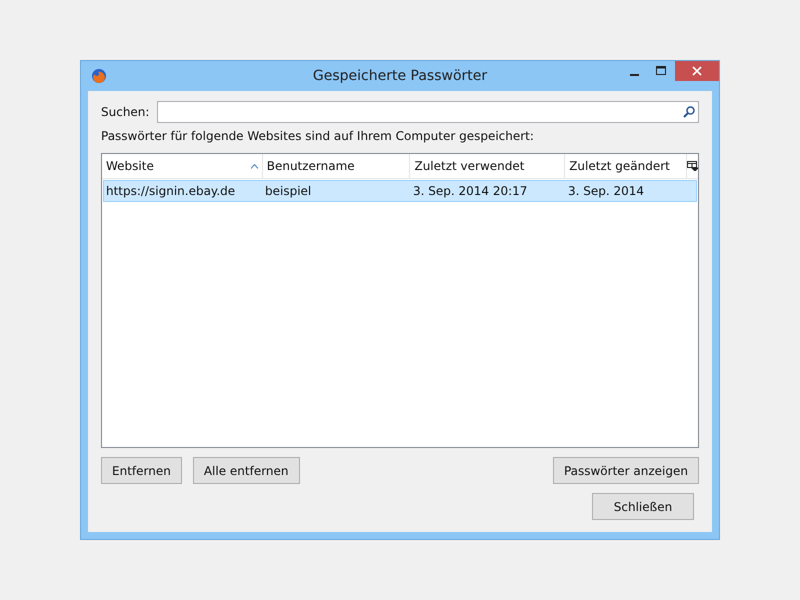 Image resolution: width=800 pixels, height=600 pixels. What do you see at coordinates (141, 470) in the screenshot?
I see `remove-button: Entfernen` at bounding box center [141, 470].